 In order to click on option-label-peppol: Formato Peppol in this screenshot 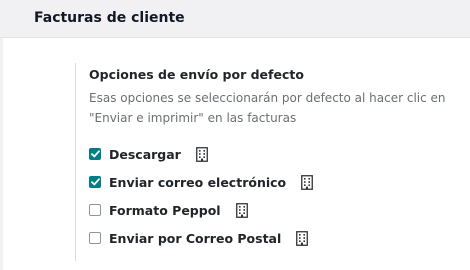, I will do `click(165, 210)`.